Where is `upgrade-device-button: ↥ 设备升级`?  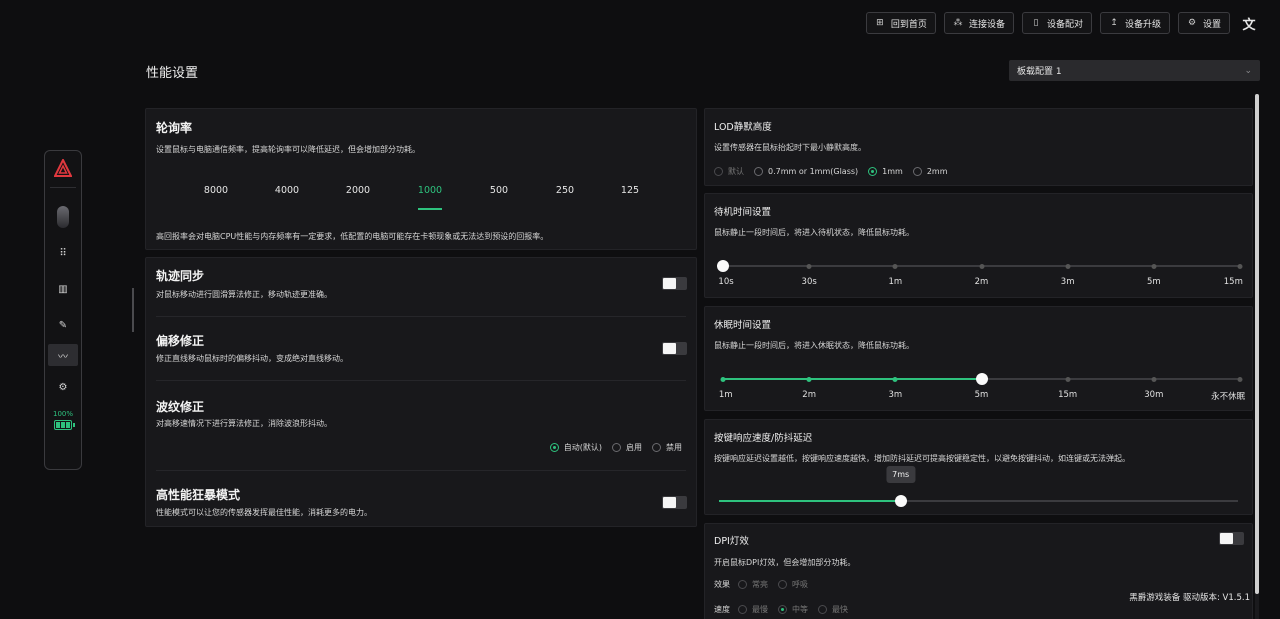 upgrade-device-button: ↥ 设备升级 is located at coordinates (1134, 23).